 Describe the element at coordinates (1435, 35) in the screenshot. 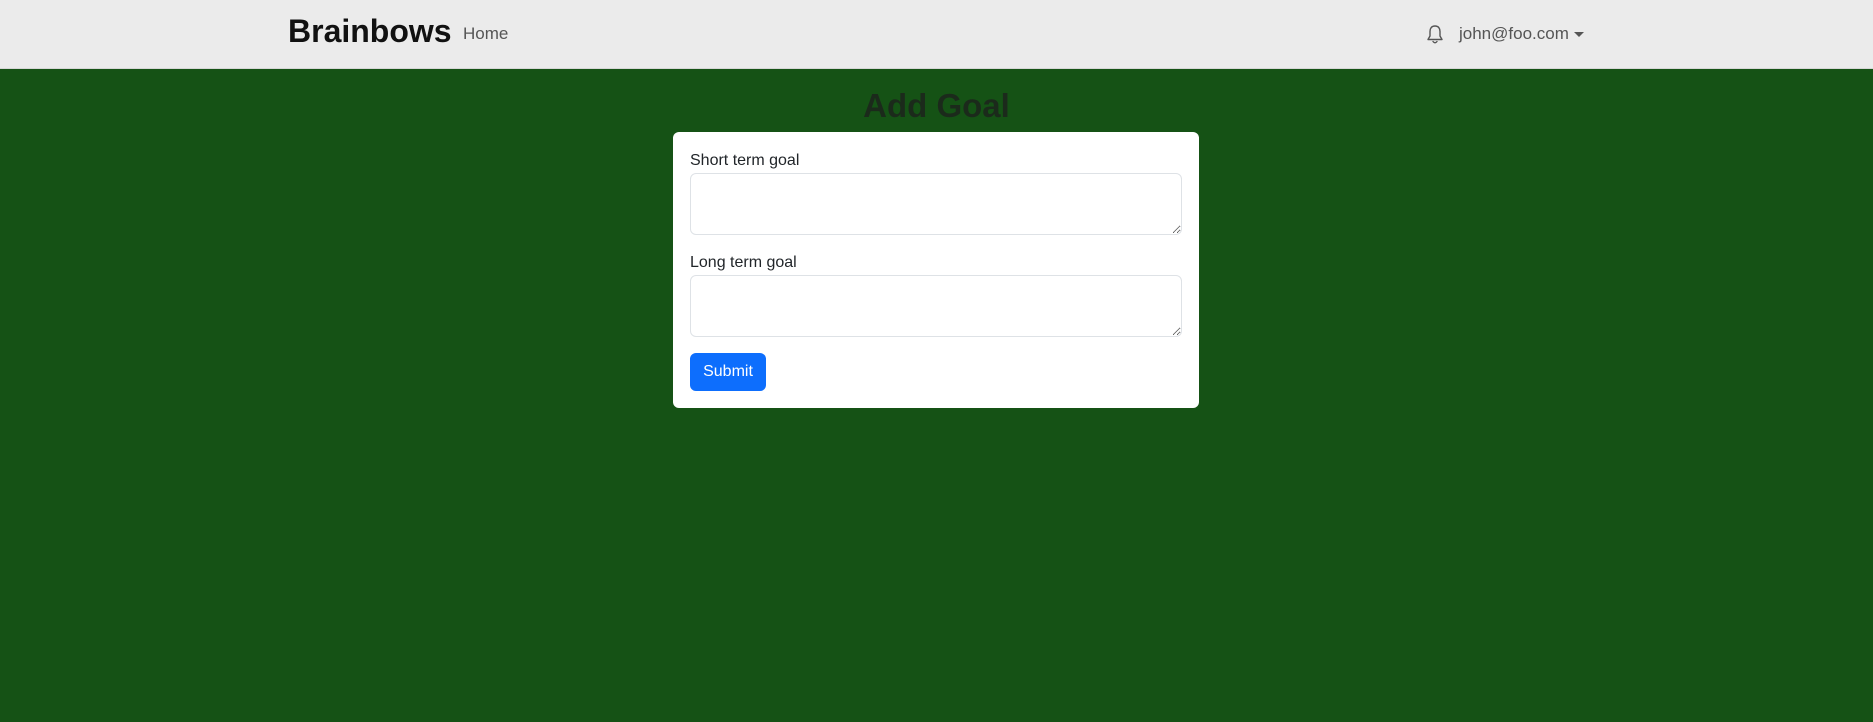

I see `bell-icon` at that location.